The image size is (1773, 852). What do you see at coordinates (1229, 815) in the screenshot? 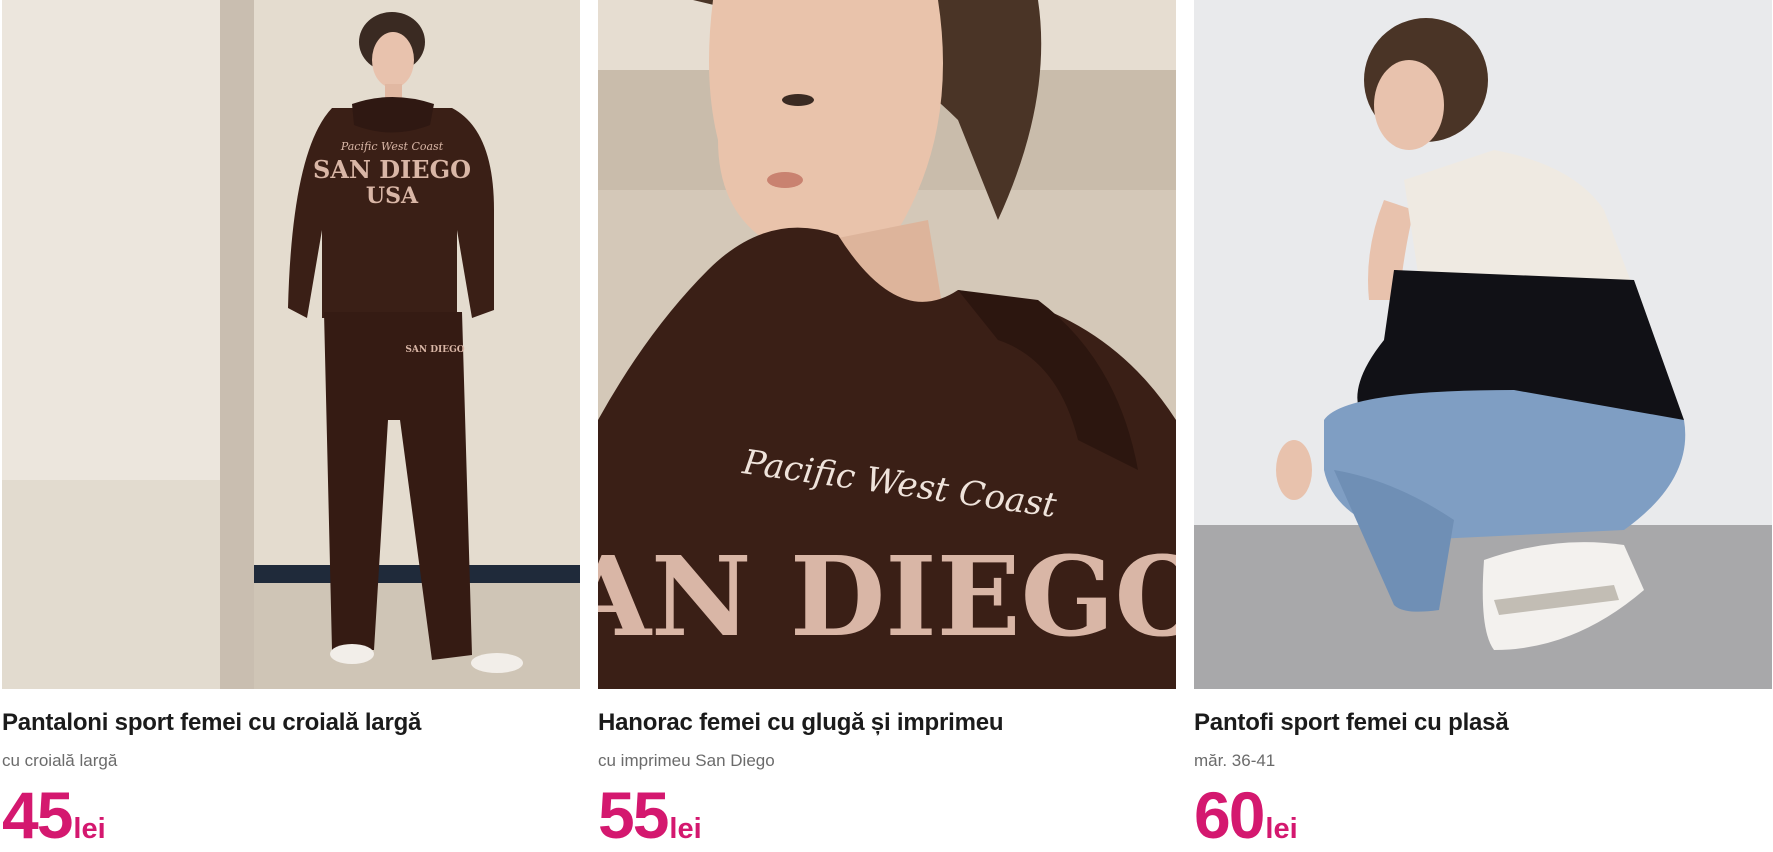
I see `price-amount: 60` at bounding box center [1229, 815].